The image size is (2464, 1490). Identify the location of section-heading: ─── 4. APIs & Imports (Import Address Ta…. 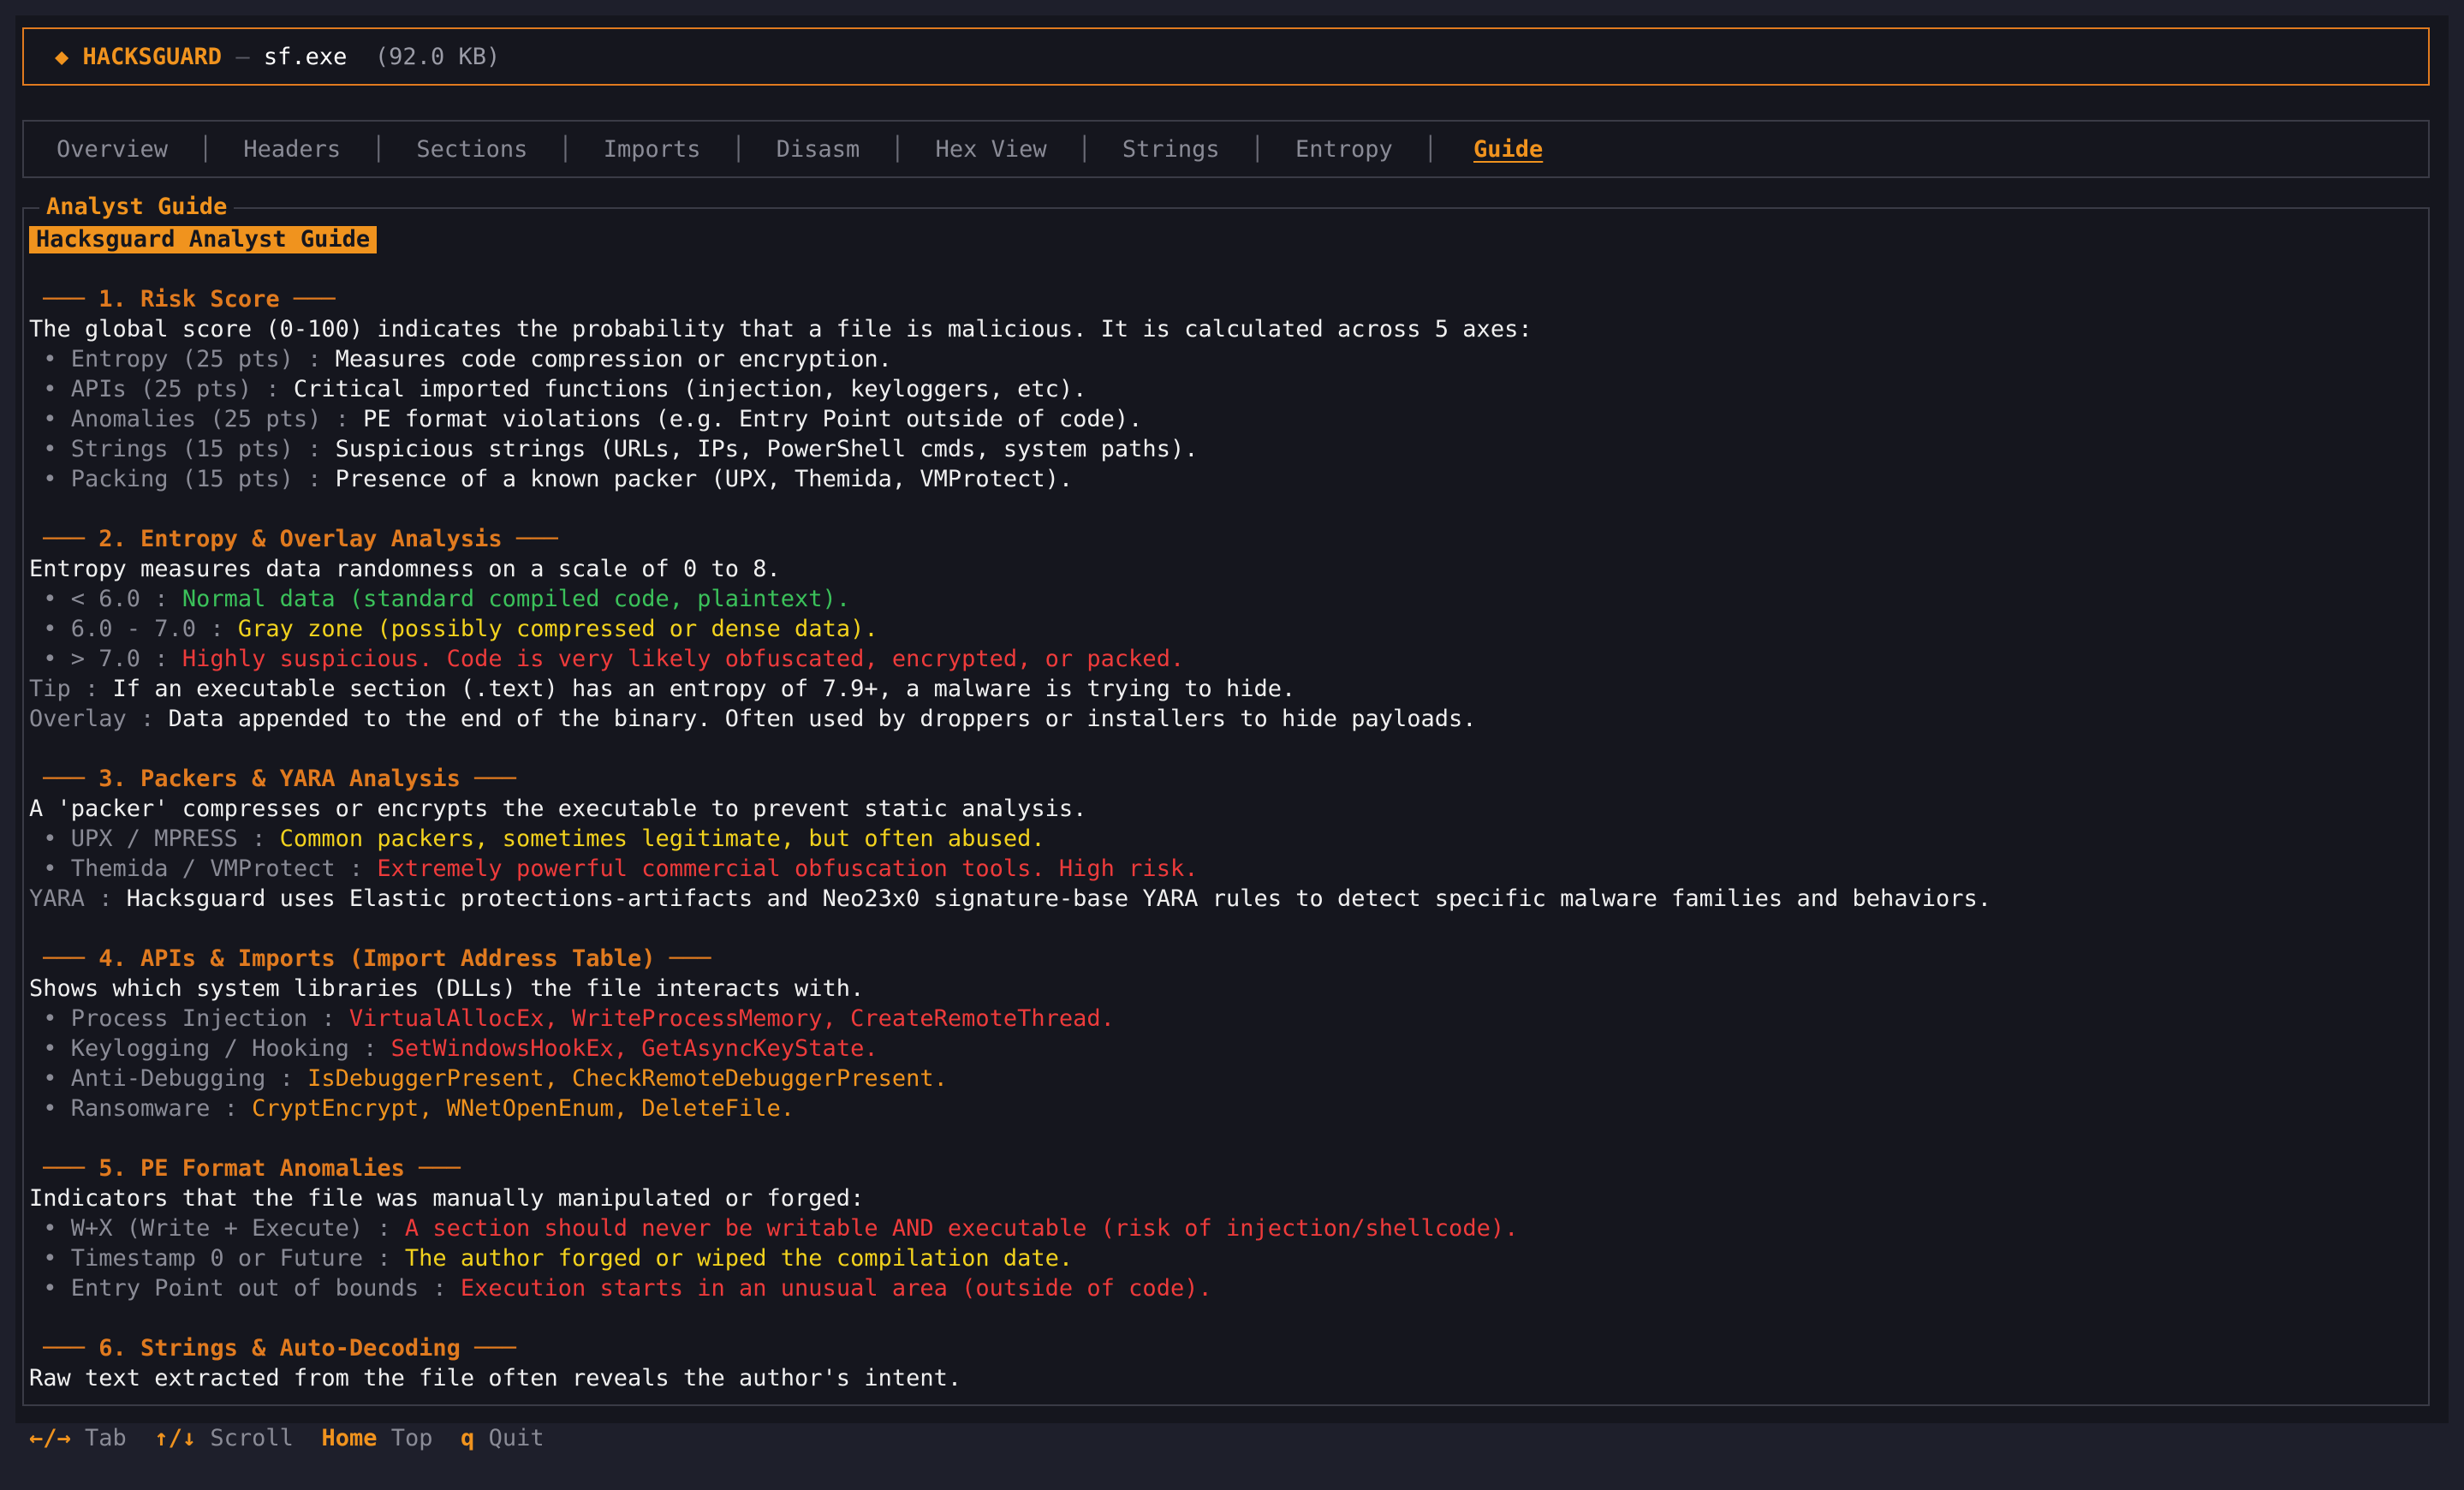
(1223, 959).